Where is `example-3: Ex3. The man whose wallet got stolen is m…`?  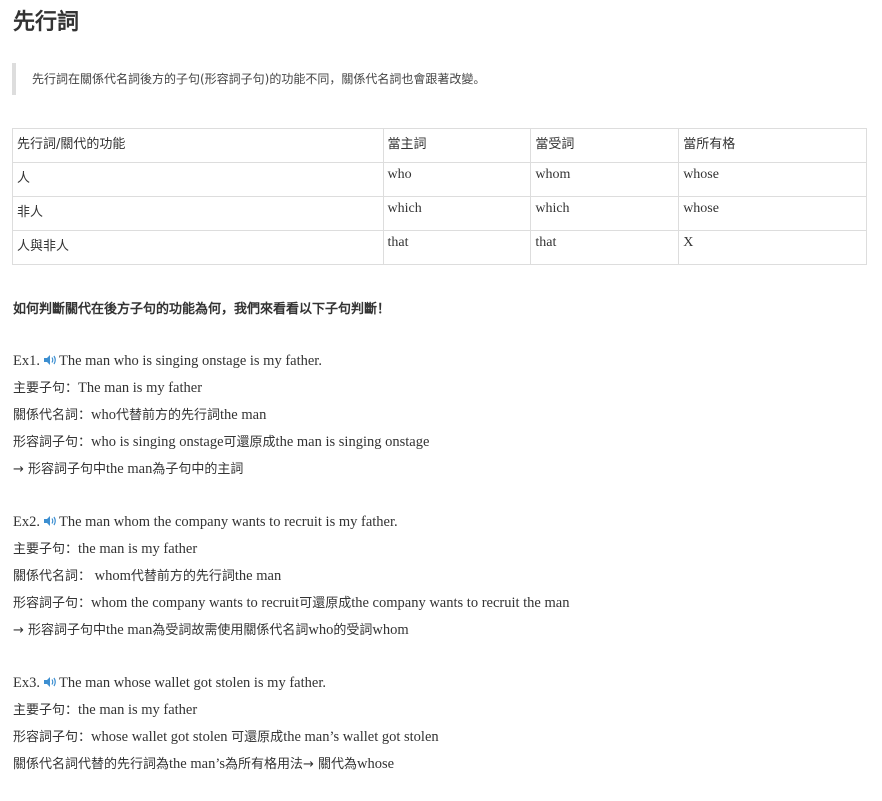 example-3: Ex3. The man whose wallet got stolen is m… is located at coordinates (226, 724).